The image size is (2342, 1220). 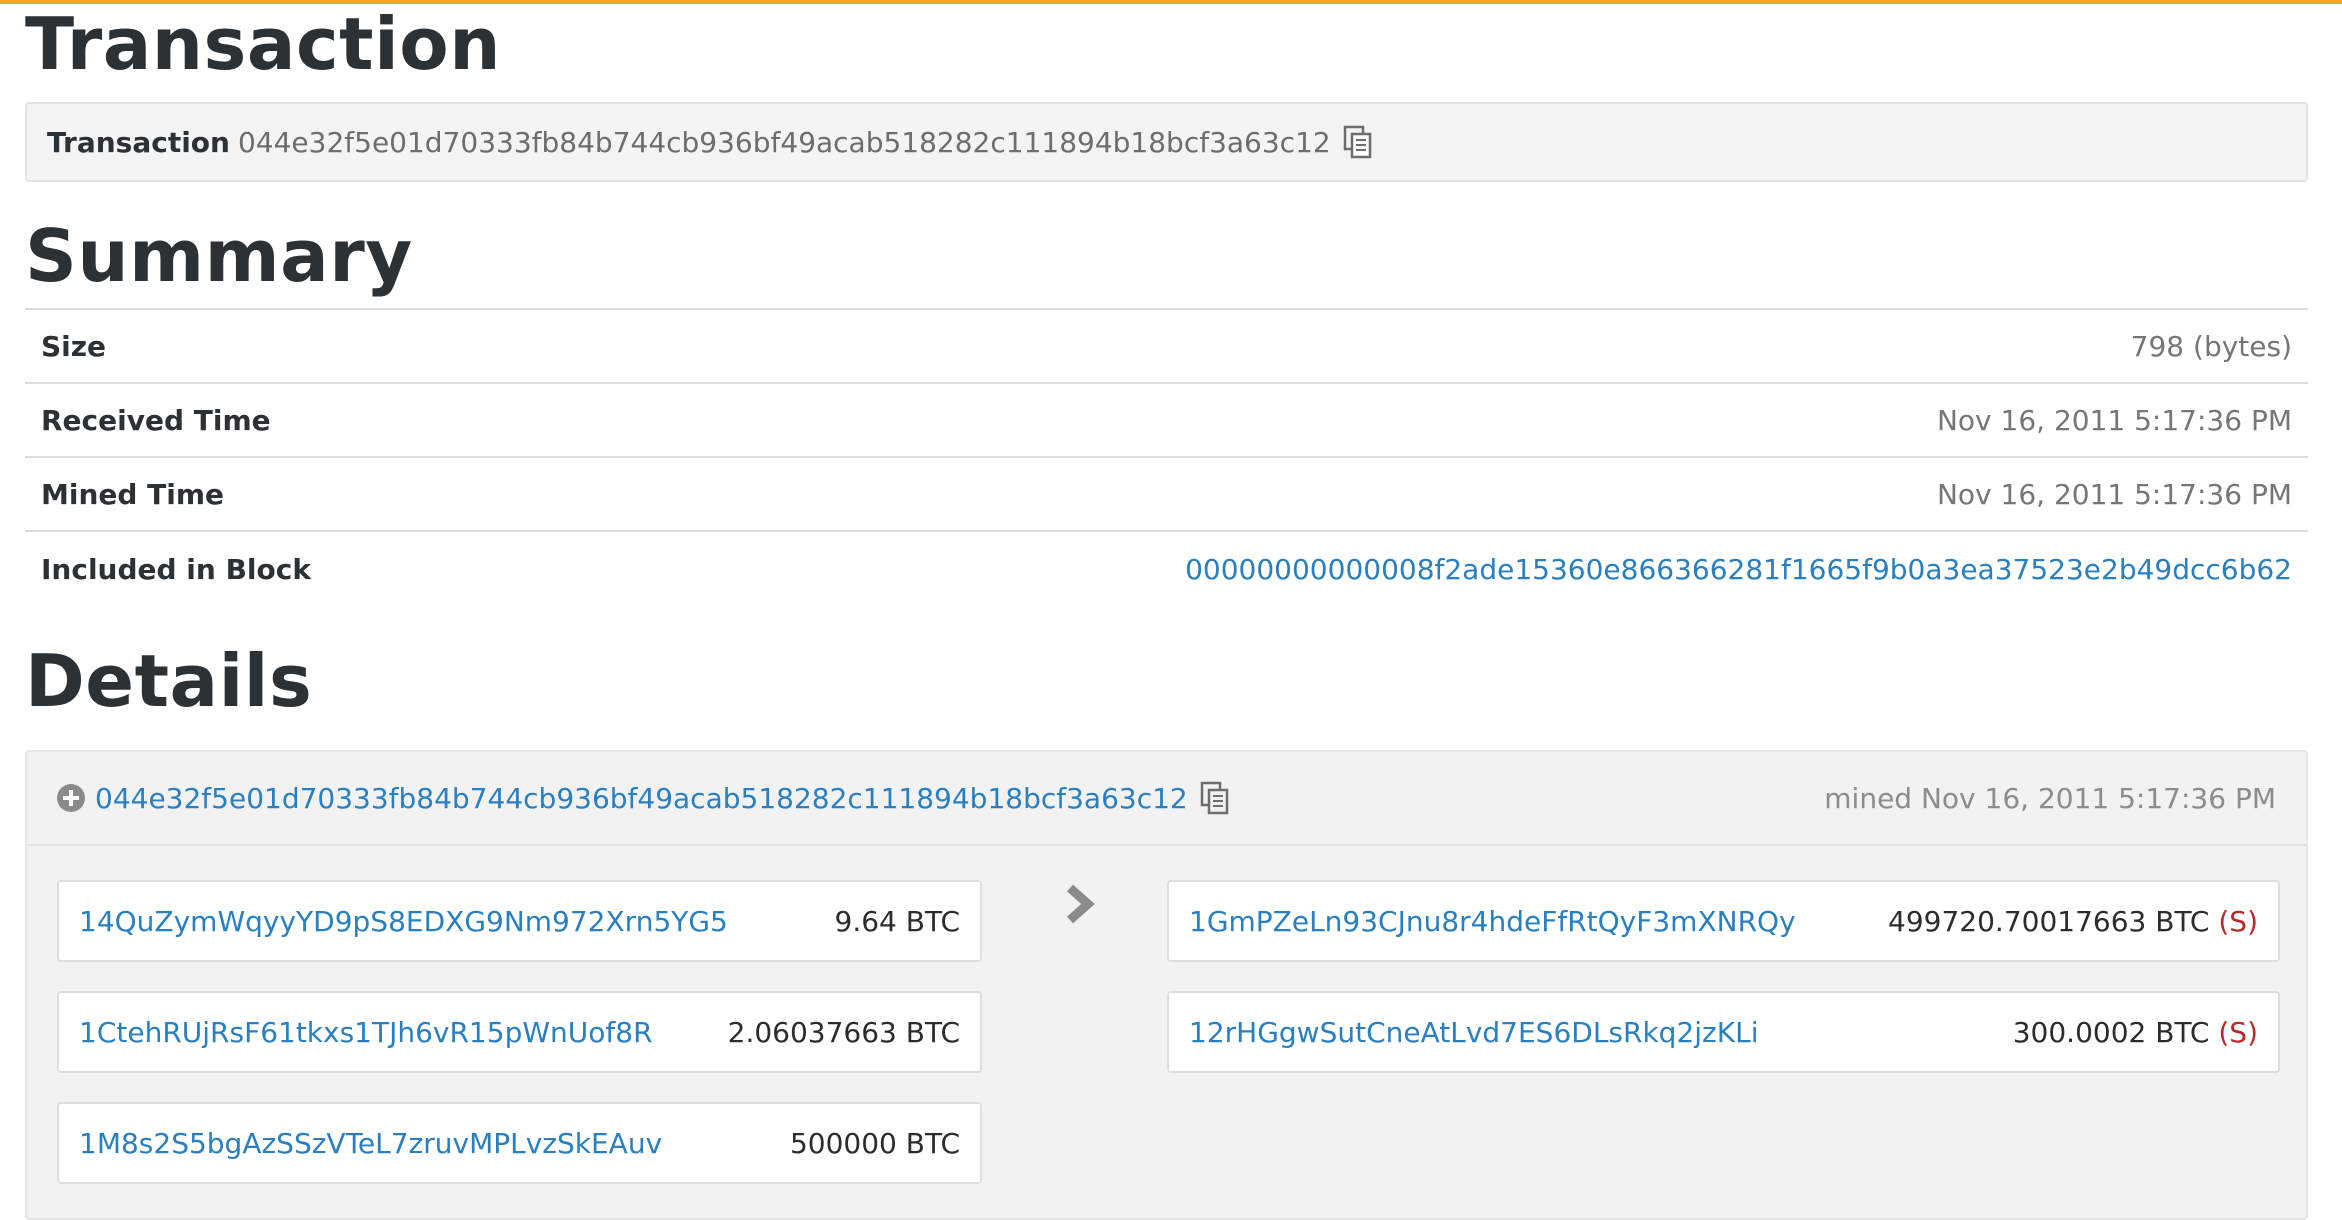 I want to click on output-address-link: 12rHGgwSutCneAtLvd7ES6DLsRkq2jzKLi, so click(x=1474, y=1032).